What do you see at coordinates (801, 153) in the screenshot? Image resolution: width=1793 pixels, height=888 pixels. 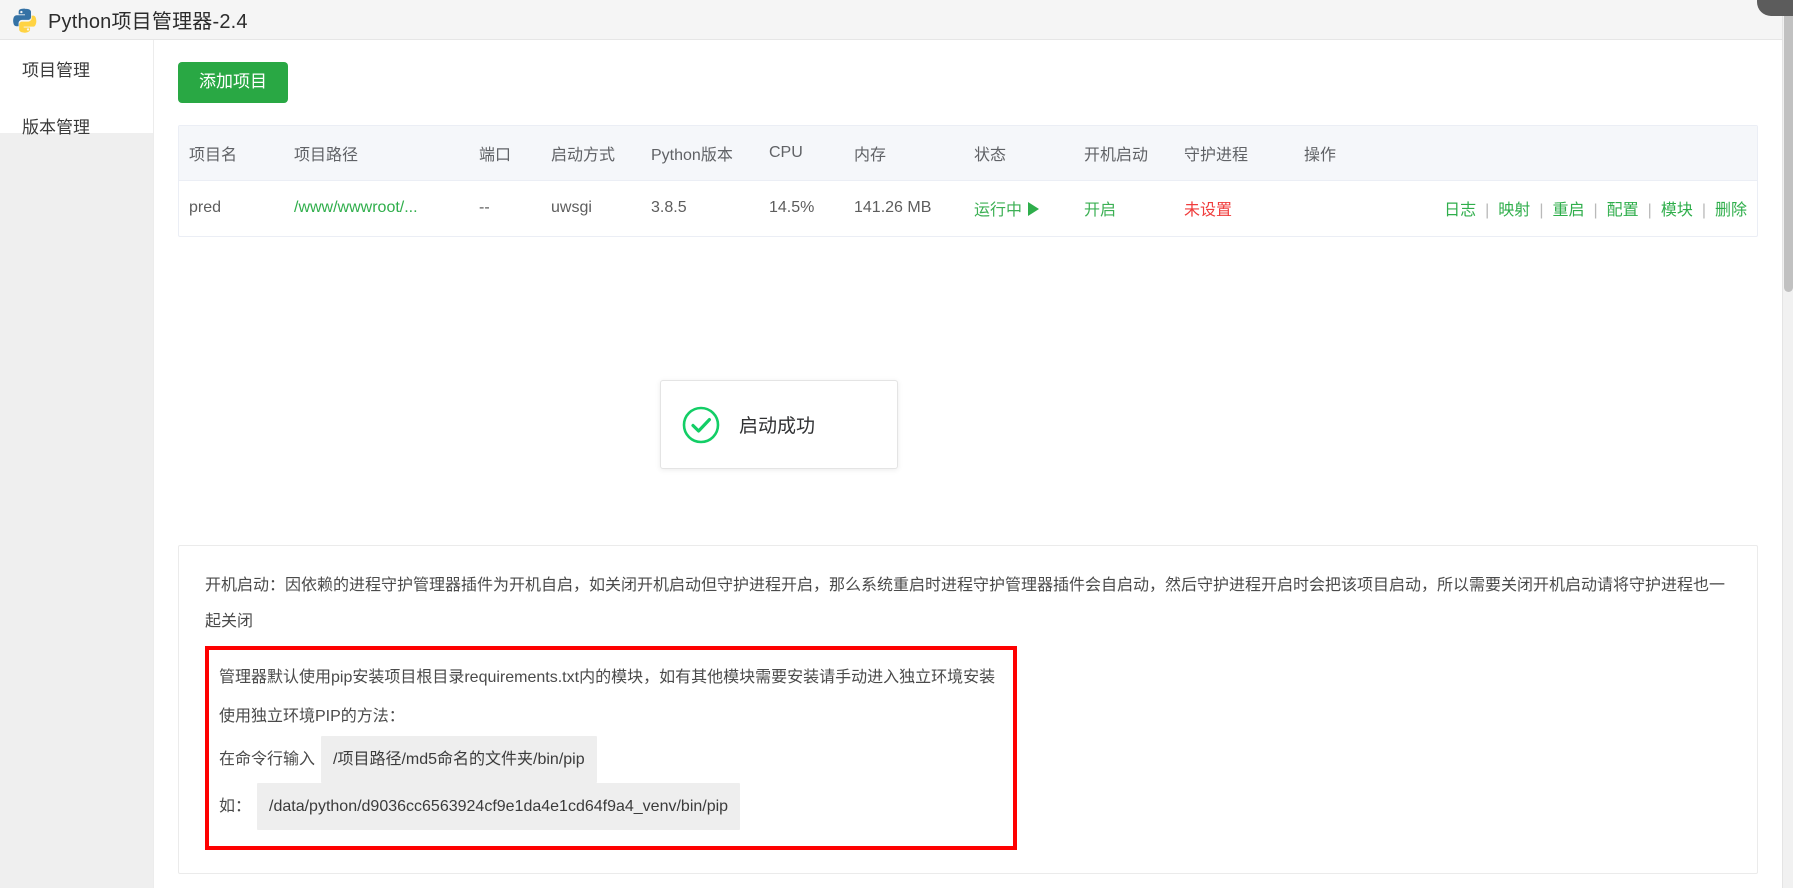 I see `column-header-cpu: CPU` at bounding box center [801, 153].